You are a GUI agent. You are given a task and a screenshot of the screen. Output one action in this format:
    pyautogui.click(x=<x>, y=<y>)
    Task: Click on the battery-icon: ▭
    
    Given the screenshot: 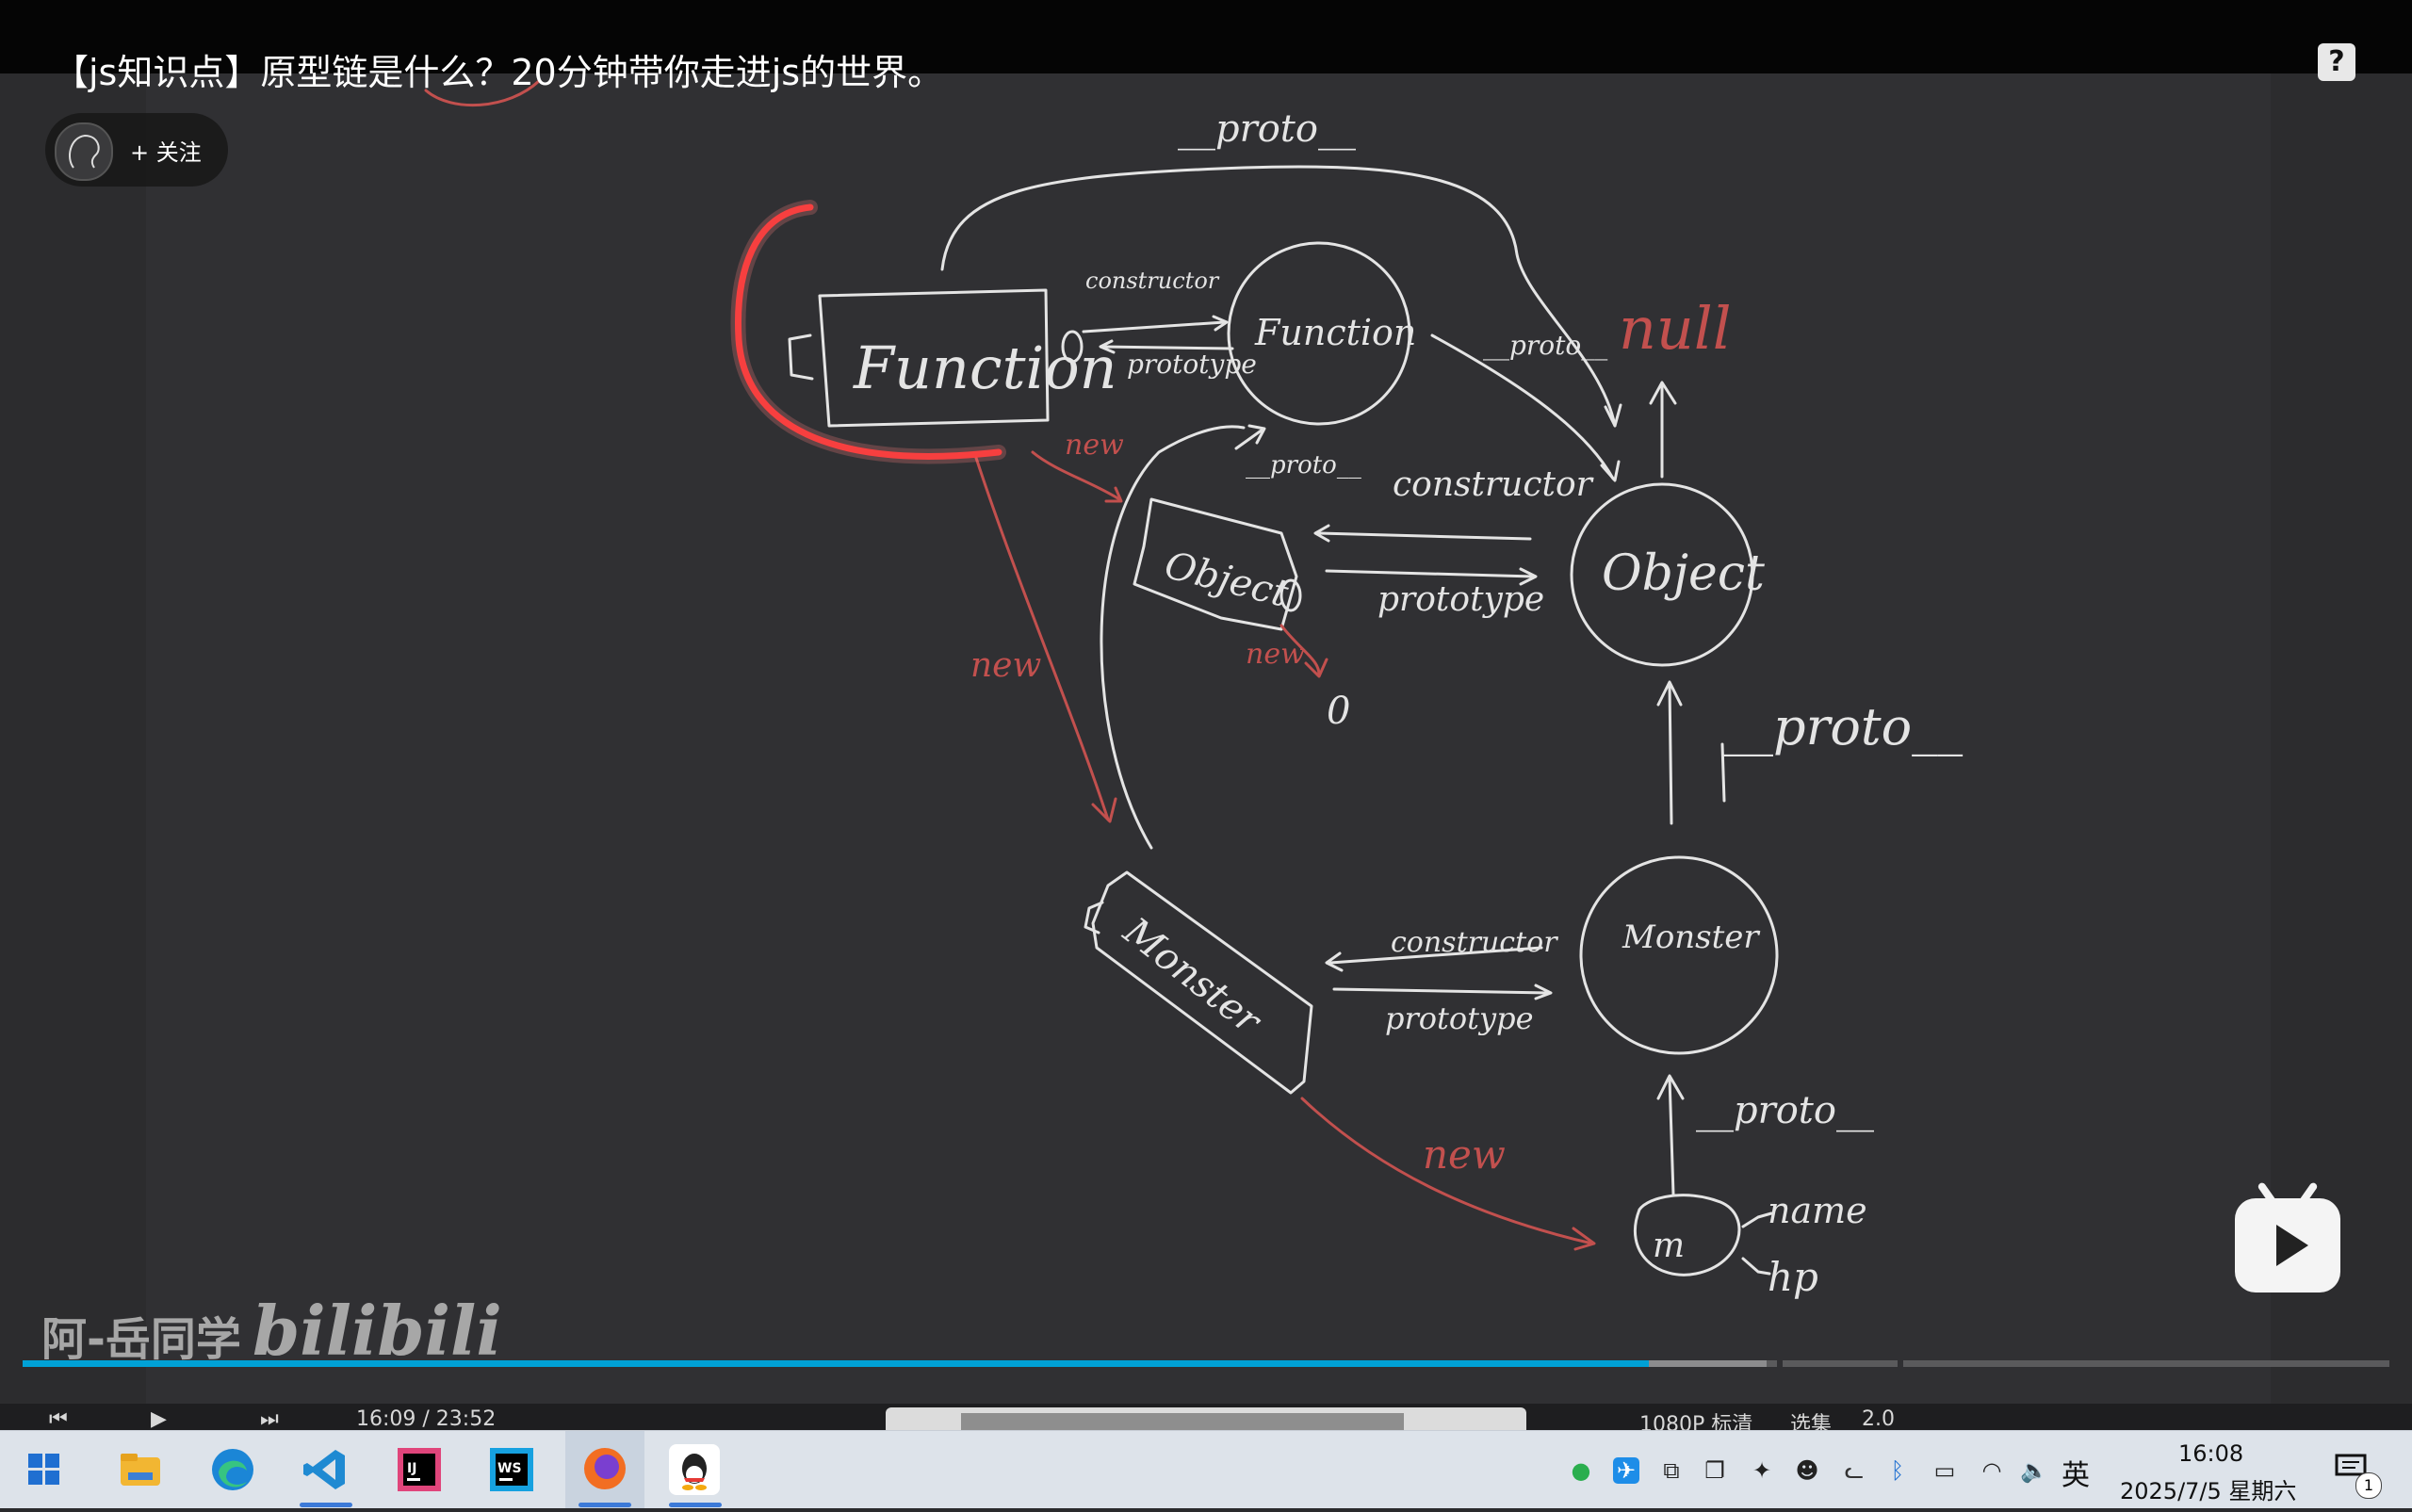 What is the action you would take?
    pyautogui.click(x=1944, y=1470)
    